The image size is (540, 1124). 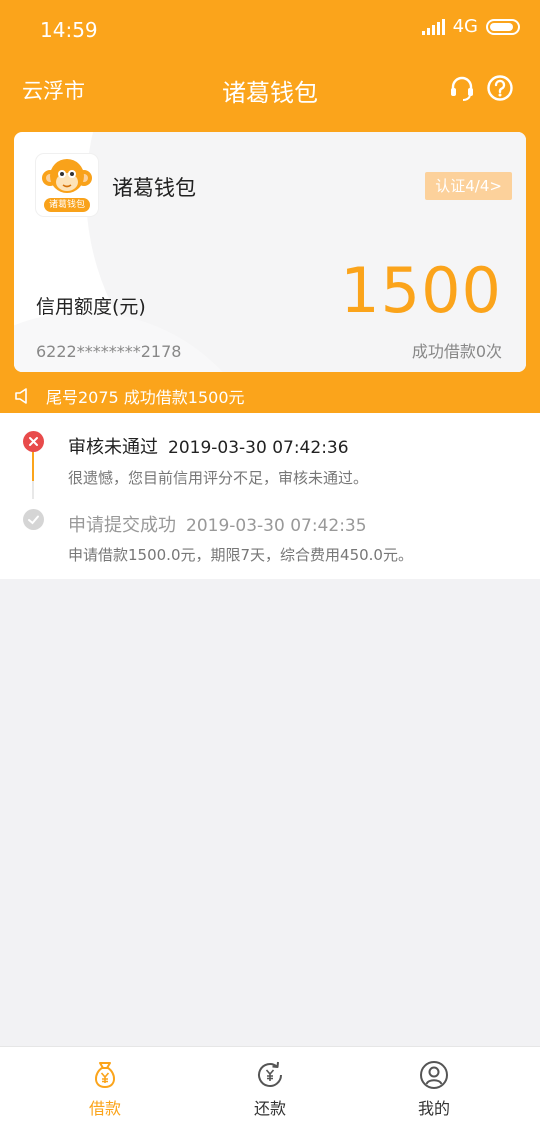 I want to click on notice-bar: 尾号2075 成功借款1500元, so click(x=129, y=396).